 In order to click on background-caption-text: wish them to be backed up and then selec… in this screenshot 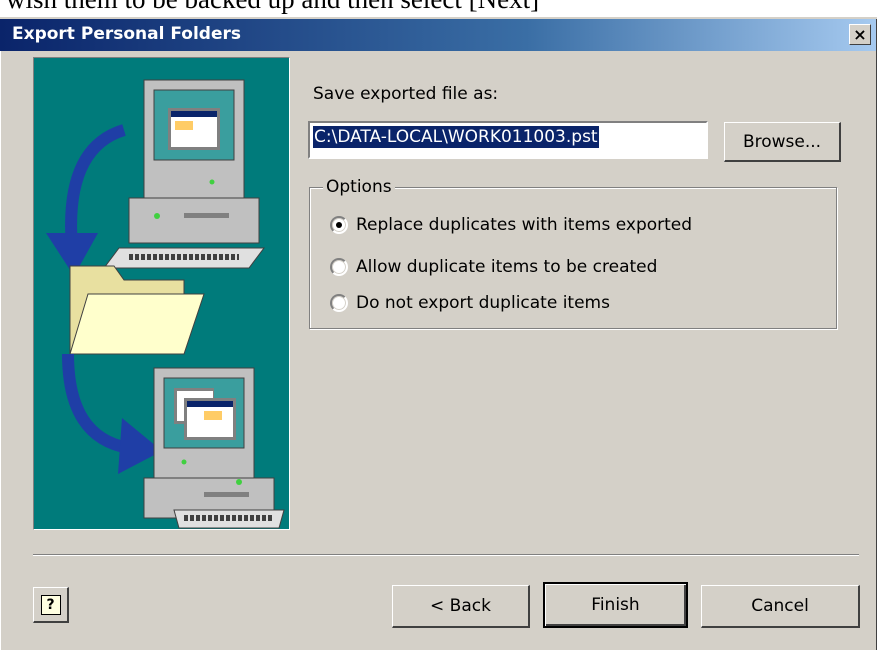, I will do `click(438, 9)`.